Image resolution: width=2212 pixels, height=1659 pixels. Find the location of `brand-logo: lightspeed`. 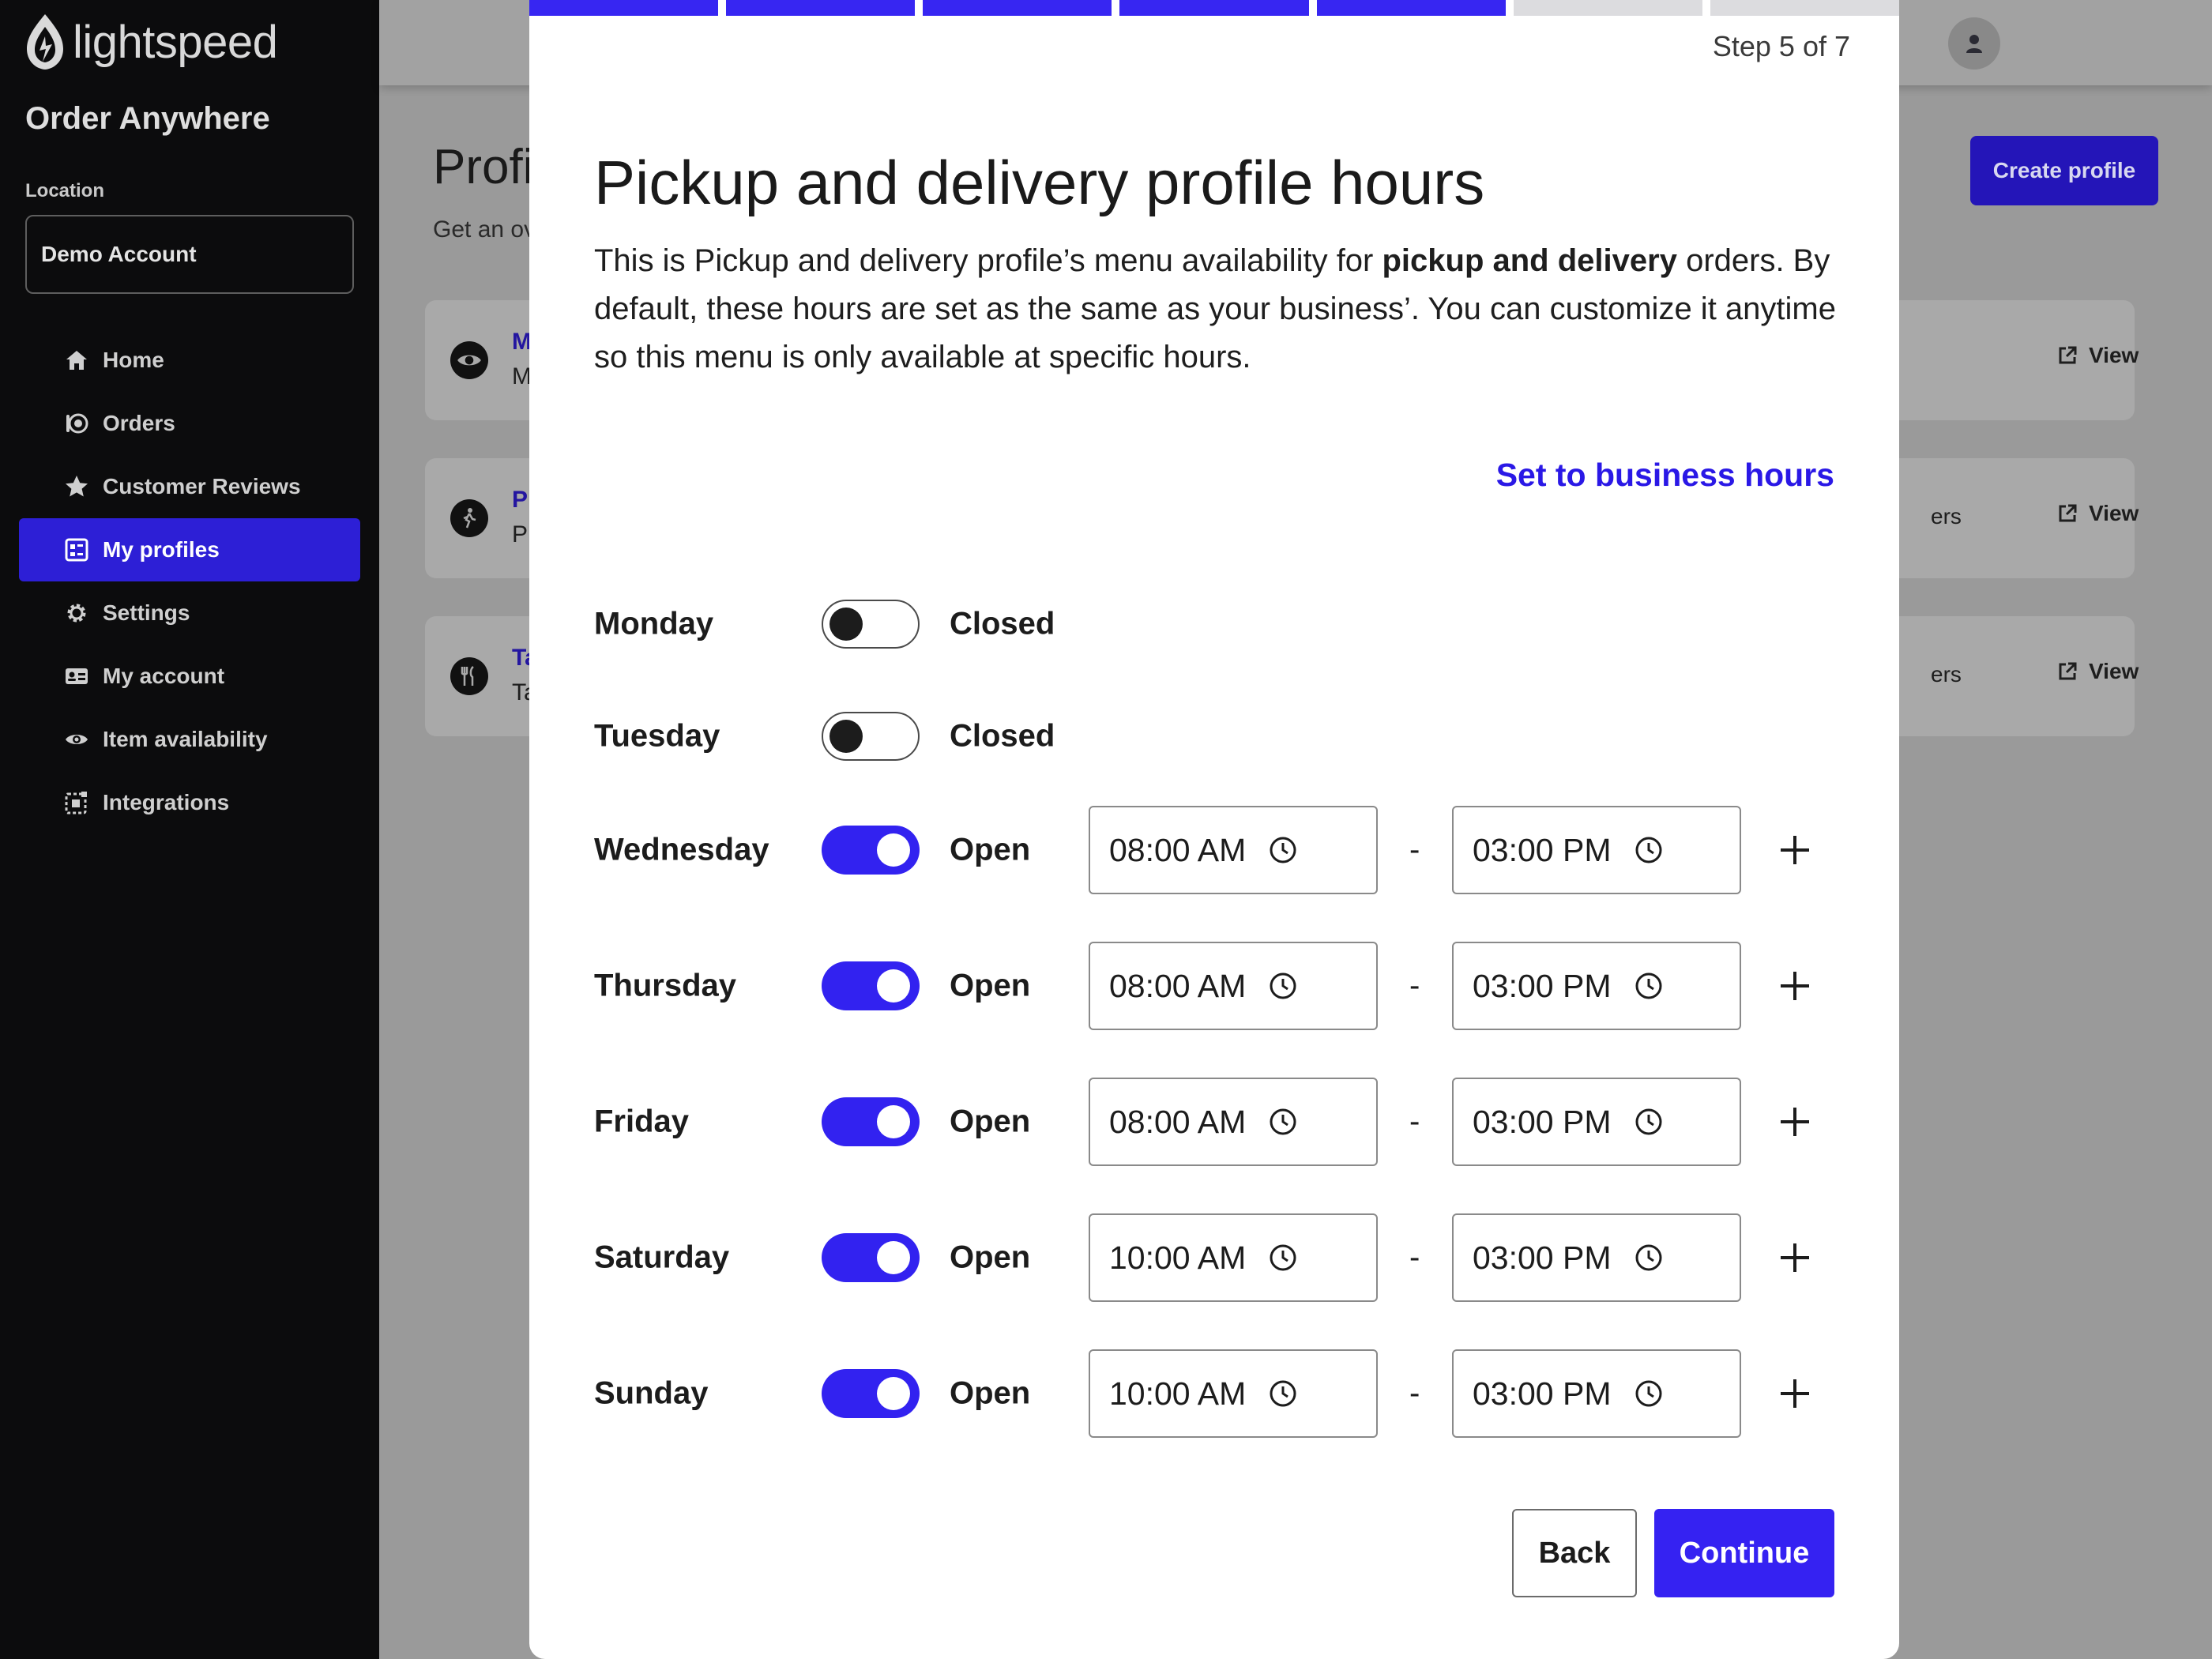

brand-logo: lightspeed is located at coordinates (151, 42).